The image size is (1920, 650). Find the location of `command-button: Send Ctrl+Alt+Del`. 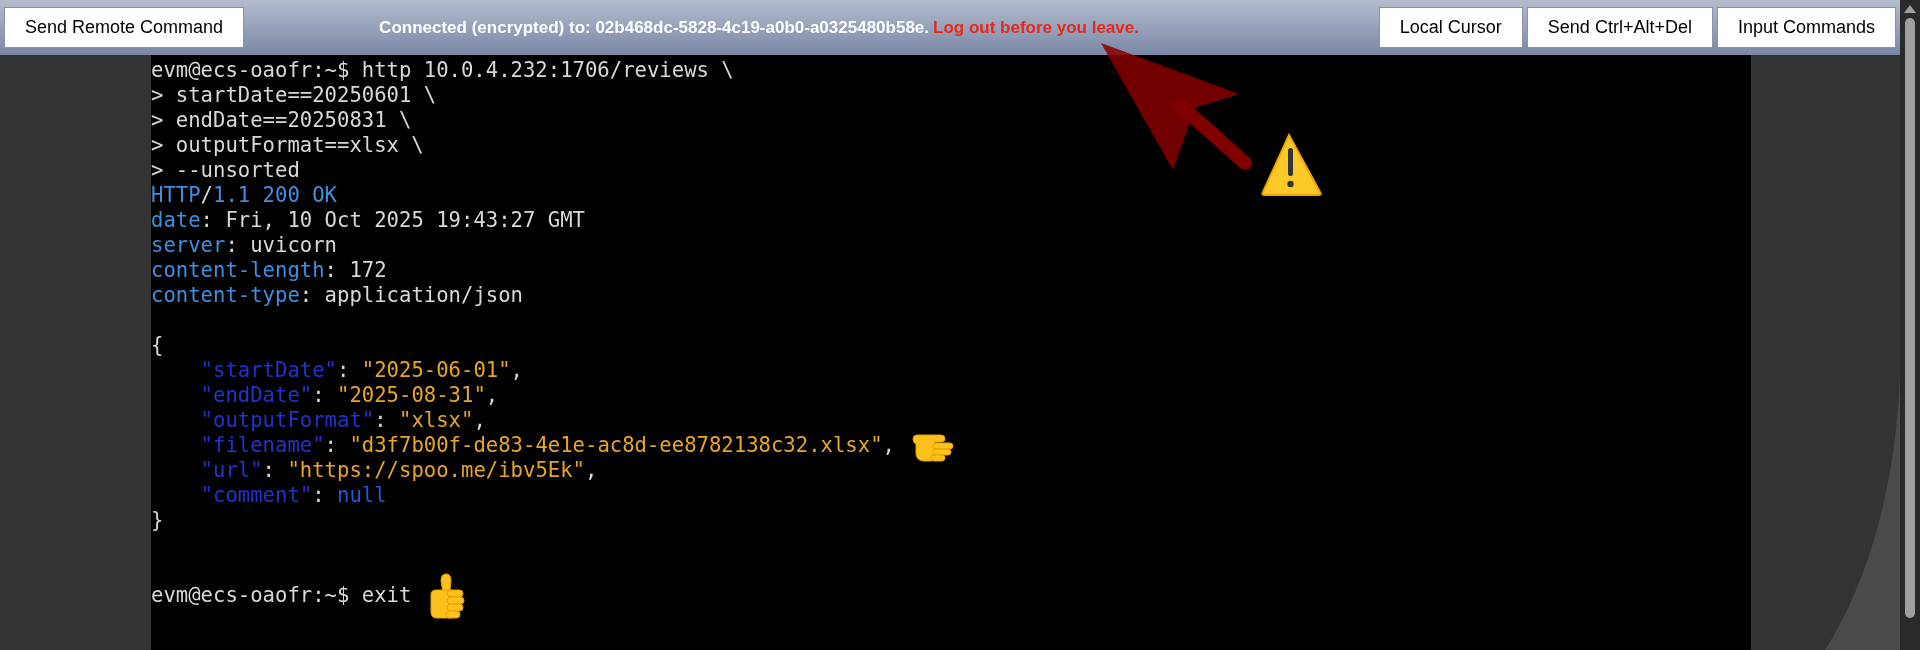

command-button: Send Ctrl+Alt+Del is located at coordinates (1619, 27).